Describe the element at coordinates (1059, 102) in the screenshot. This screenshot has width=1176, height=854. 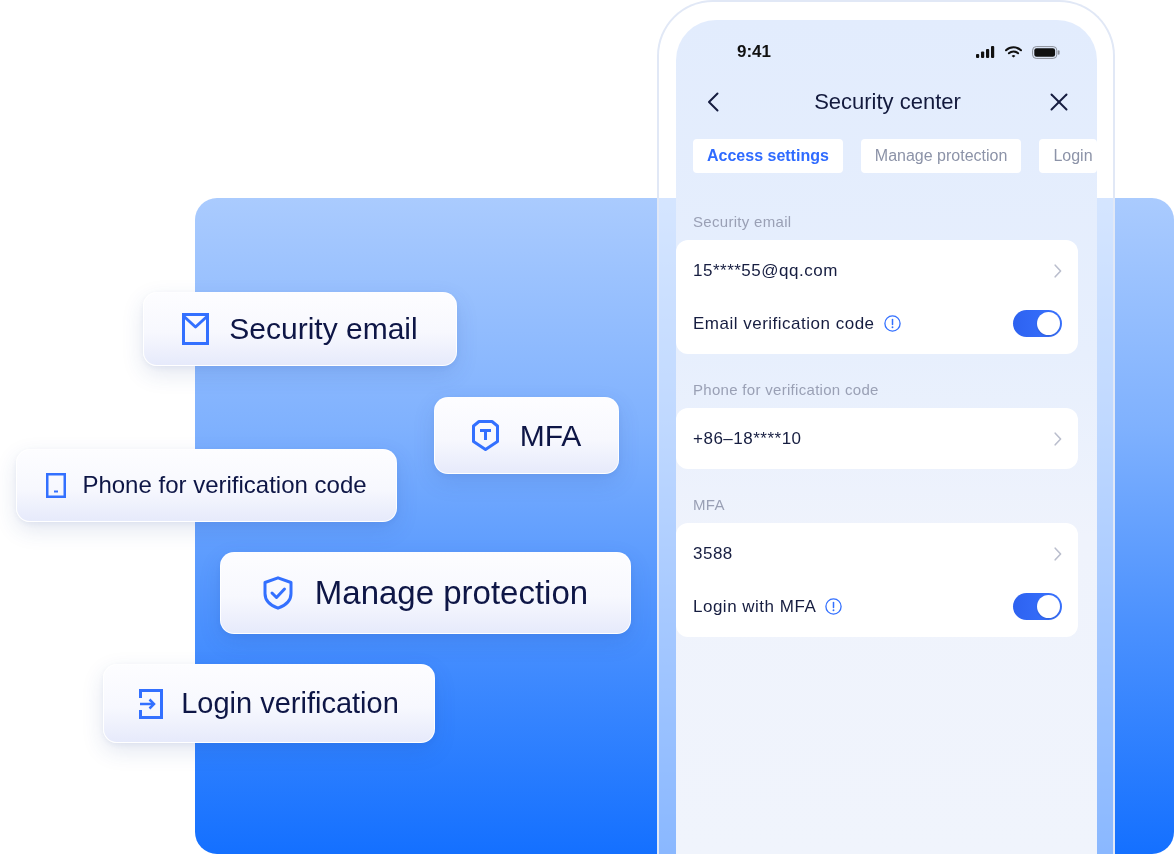
I see `close-icon` at that location.